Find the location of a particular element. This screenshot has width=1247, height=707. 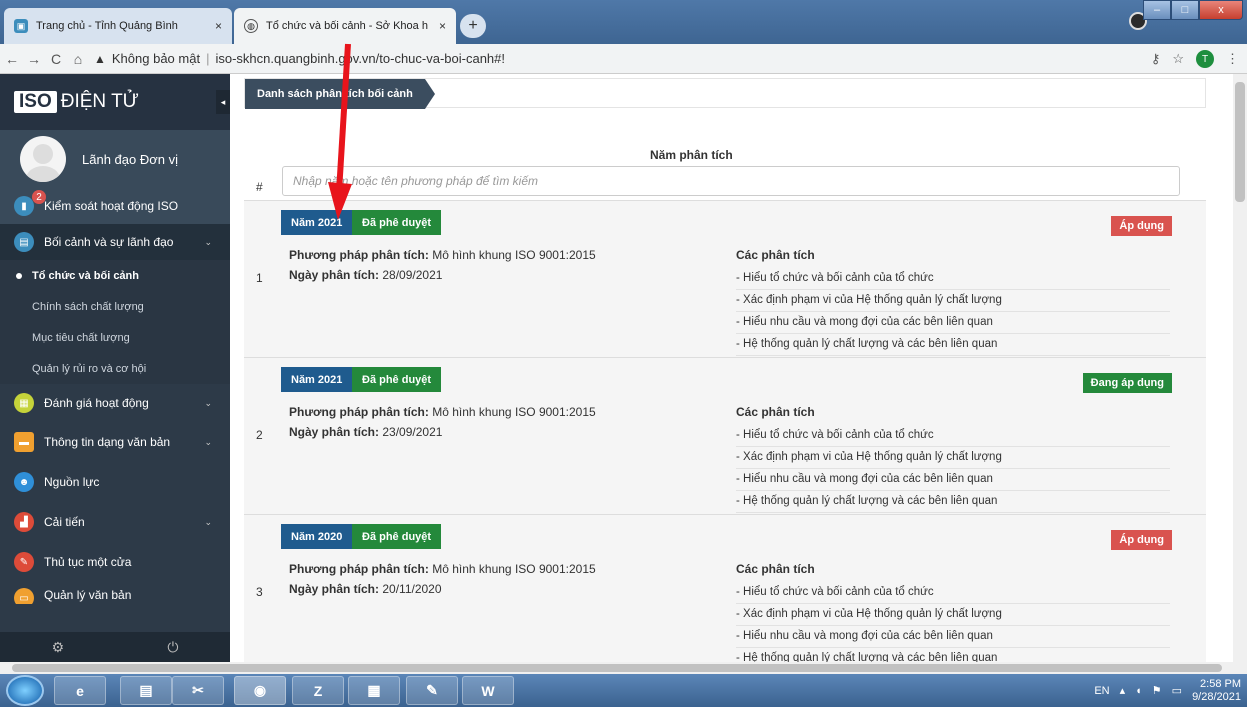

window-controls: – □ x is located at coordinates (1193, 10).